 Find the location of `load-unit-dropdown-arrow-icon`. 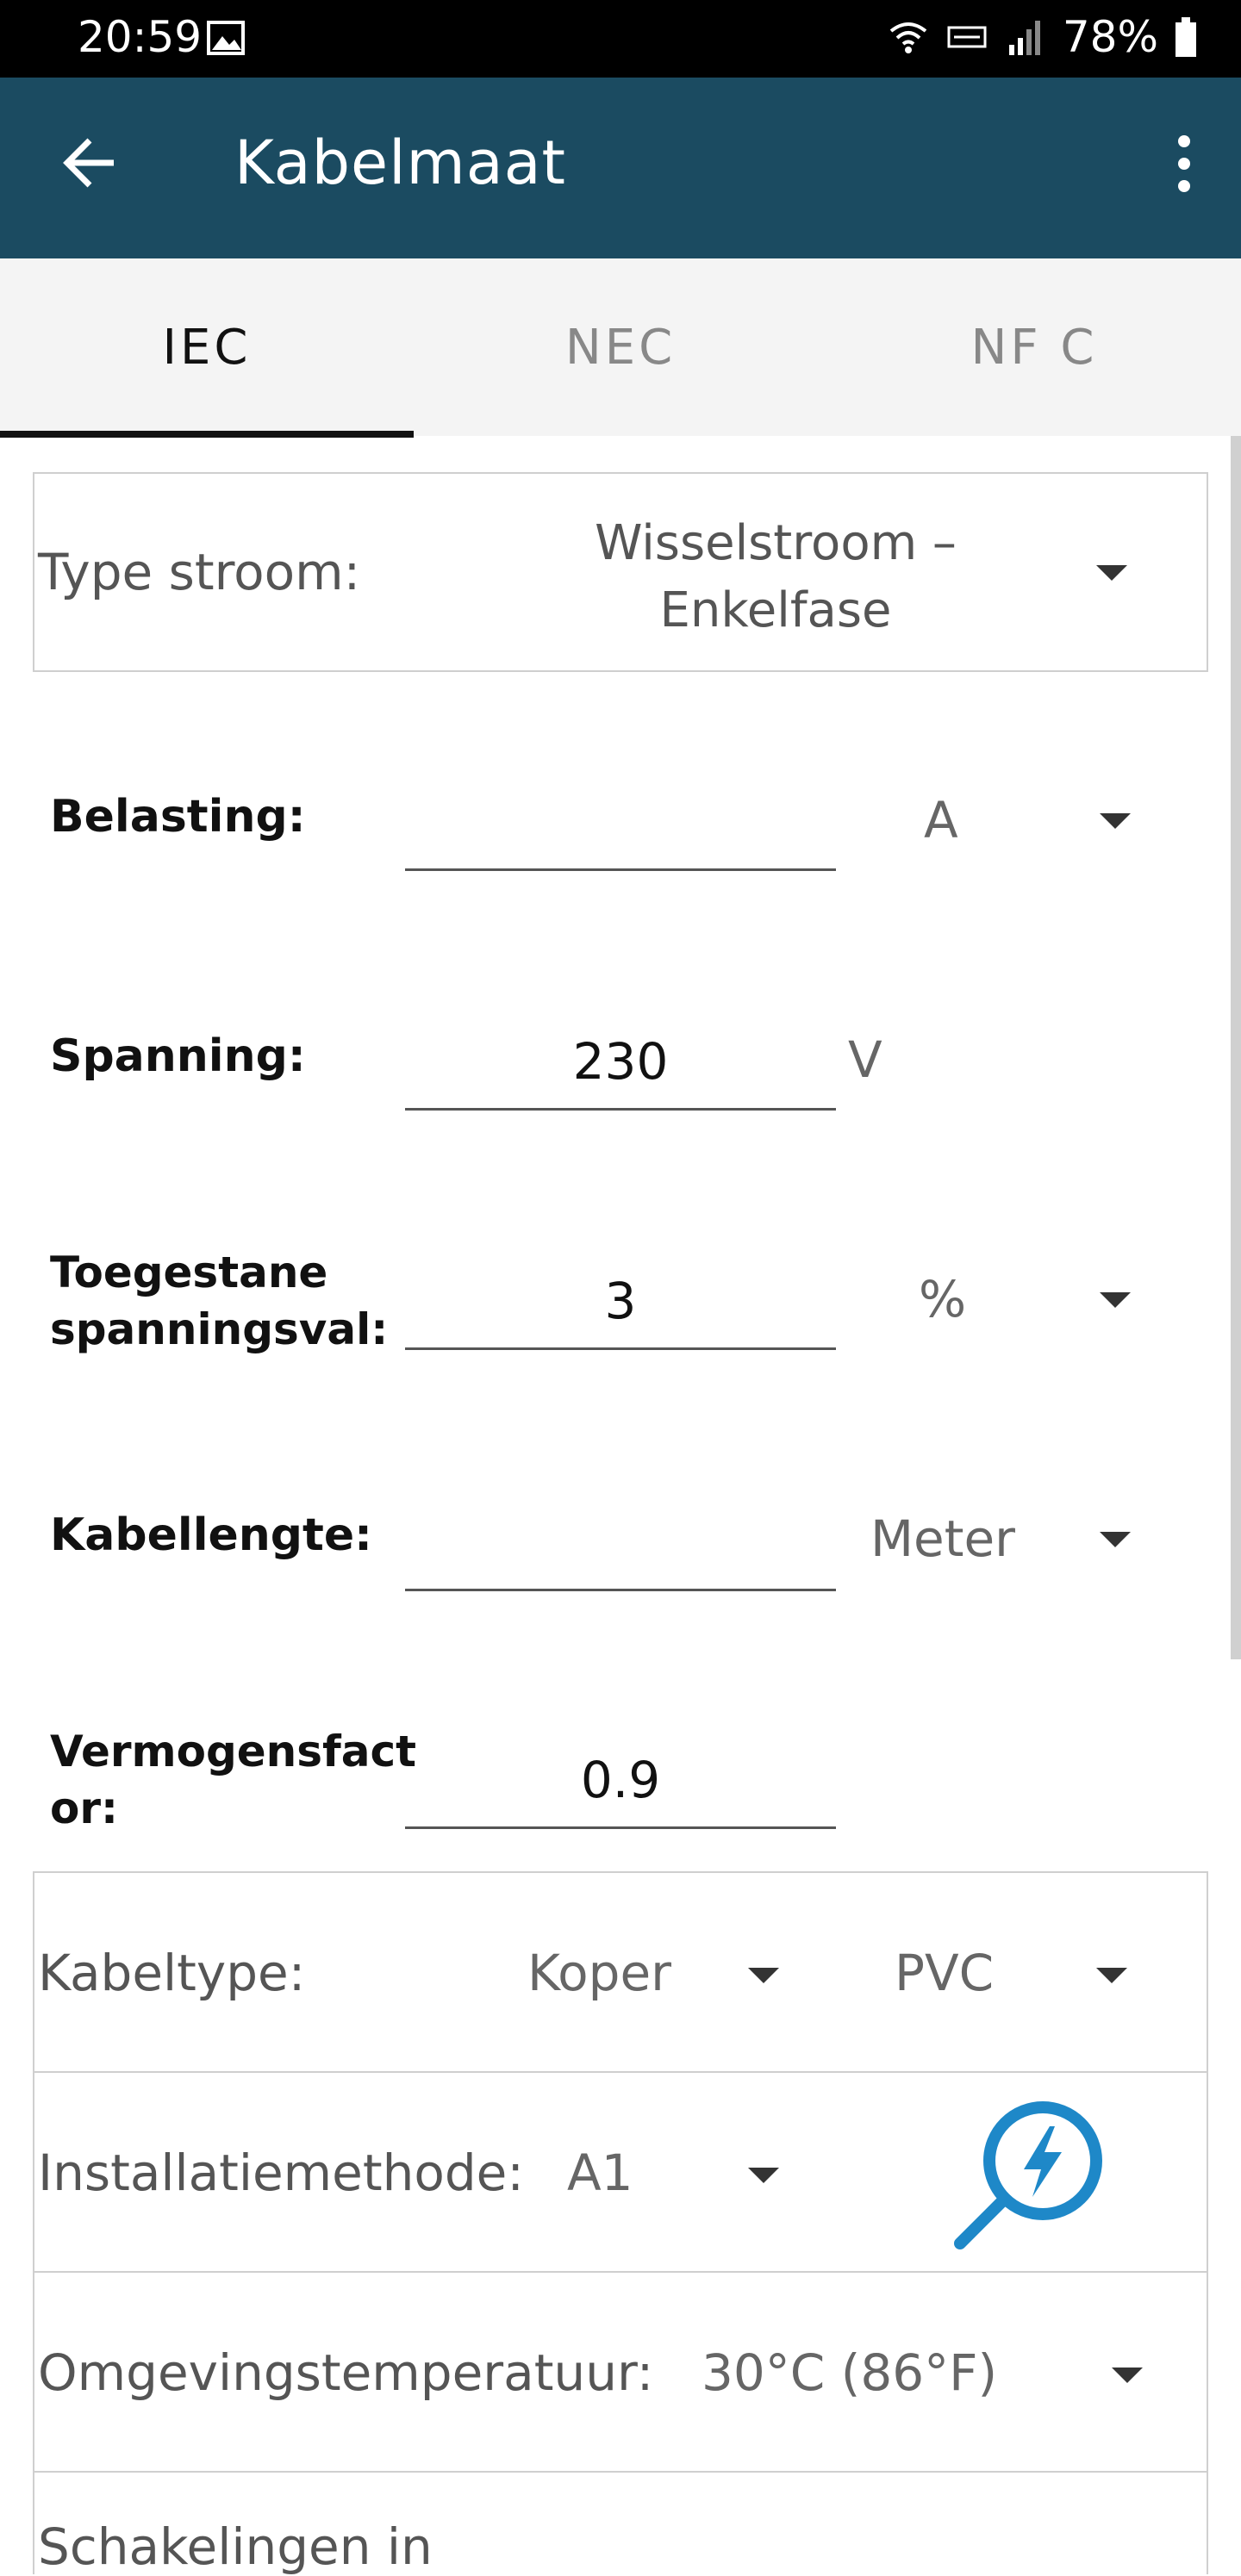

load-unit-dropdown-arrow-icon is located at coordinates (1115, 821).